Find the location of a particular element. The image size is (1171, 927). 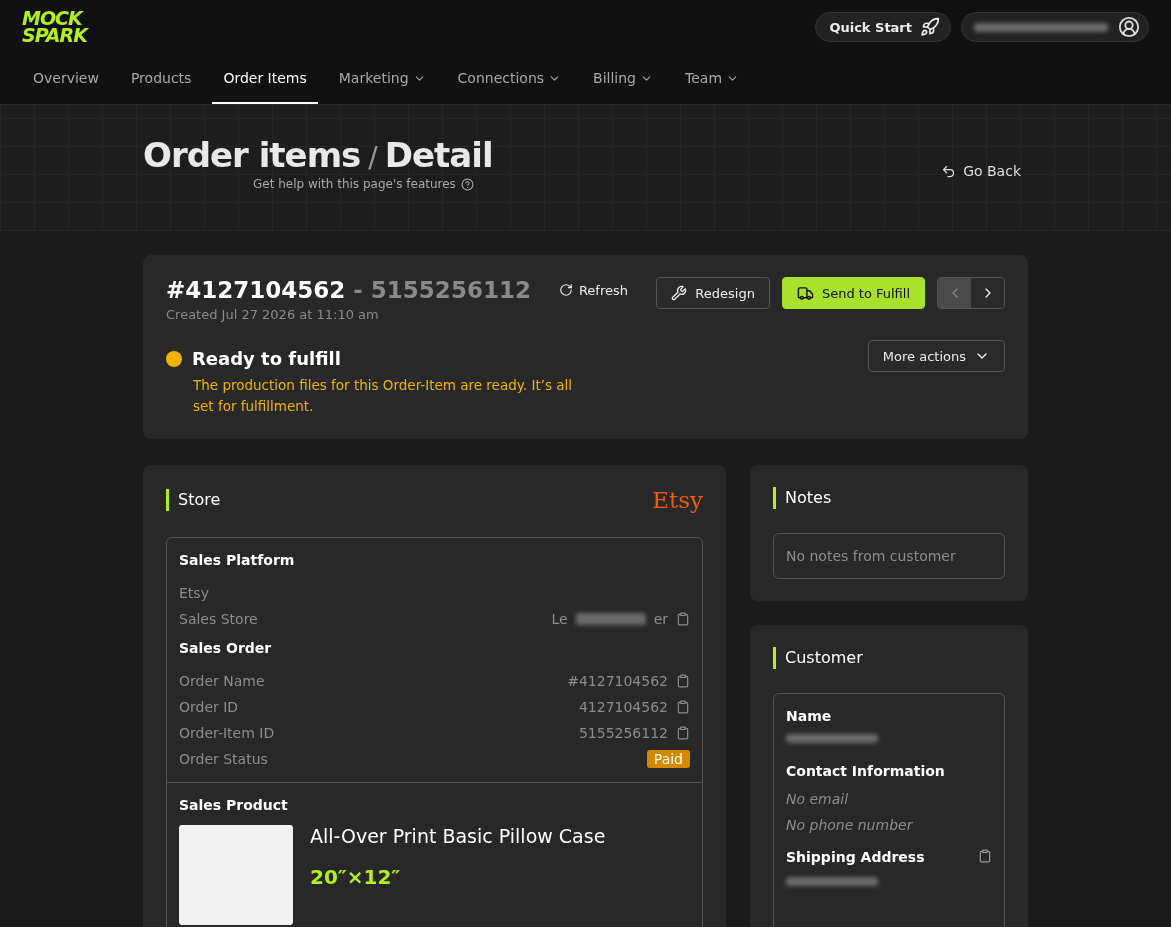

field-value: #4127104562 is located at coordinates (617, 681).